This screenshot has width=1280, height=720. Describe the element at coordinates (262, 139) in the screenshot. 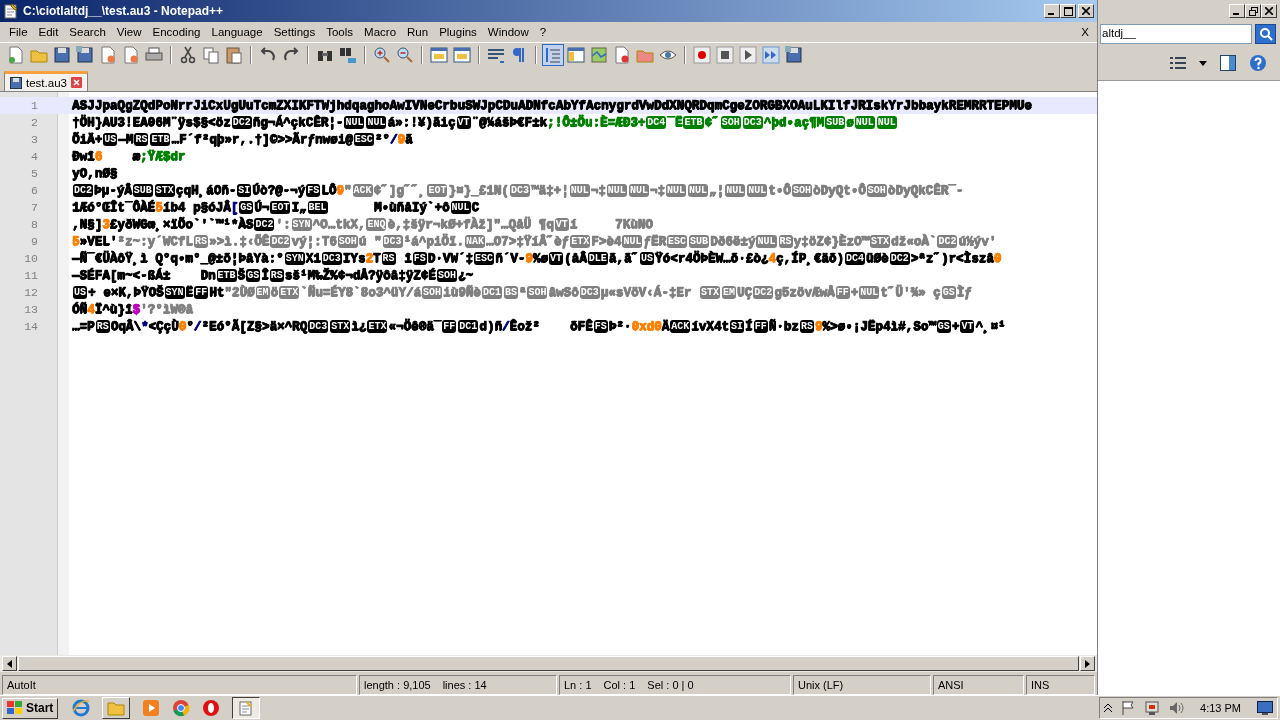

I see `code-text: …F´f²qþ»r,.†]©>>Ãrƒnwøi@` at that location.